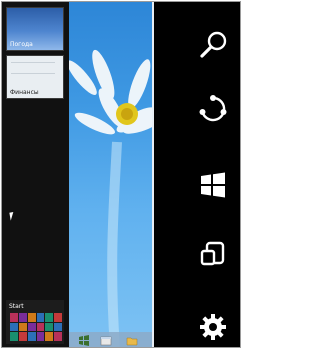 The image size is (320, 350). I want to click on devices-icon, so click(213, 255).